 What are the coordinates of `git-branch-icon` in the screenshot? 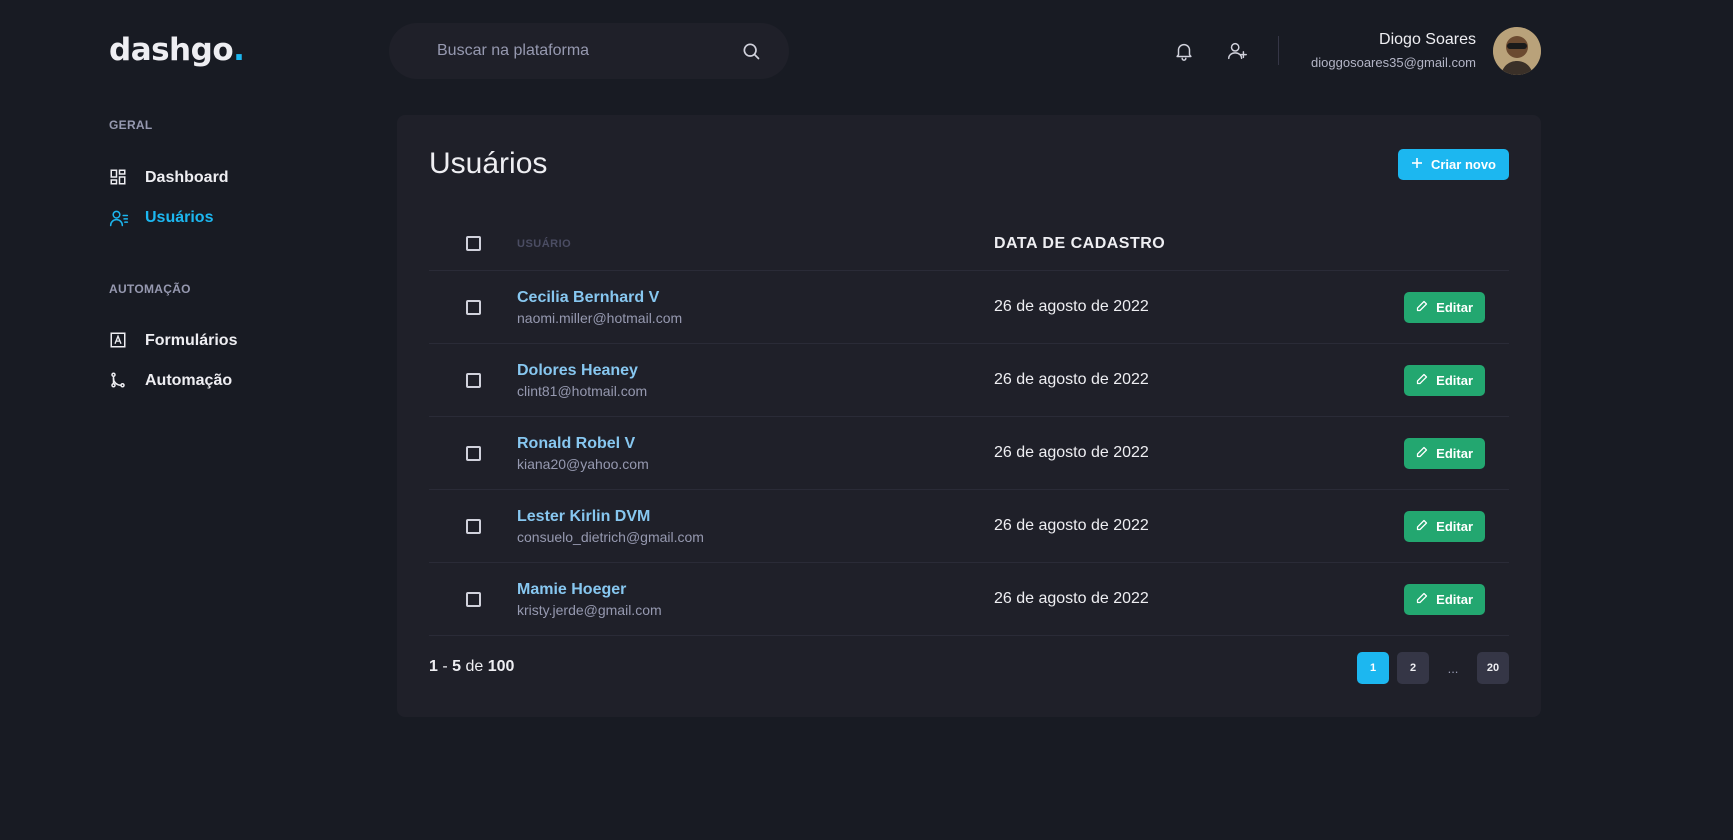 It's located at (119, 381).